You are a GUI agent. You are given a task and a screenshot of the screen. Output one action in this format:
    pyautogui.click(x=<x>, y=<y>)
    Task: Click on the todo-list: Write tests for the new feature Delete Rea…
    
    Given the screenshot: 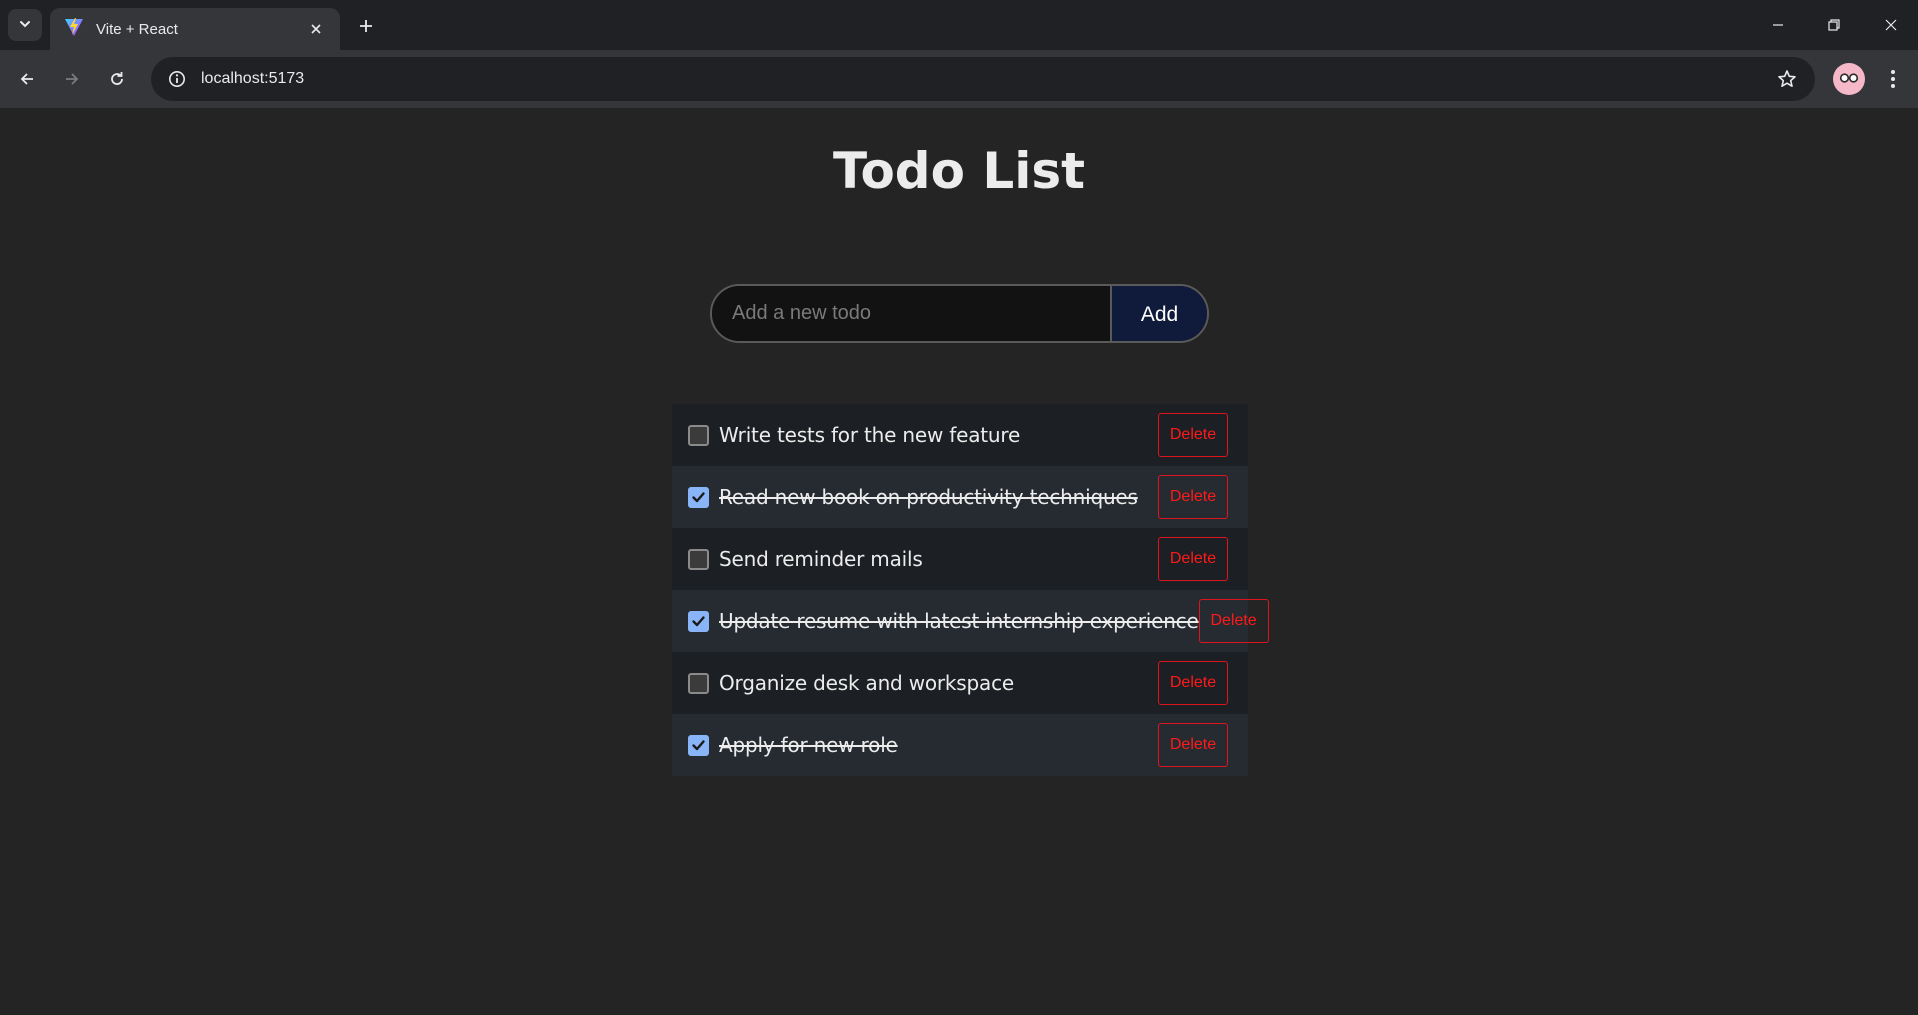 What is the action you would take?
    pyautogui.click(x=970, y=590)
    